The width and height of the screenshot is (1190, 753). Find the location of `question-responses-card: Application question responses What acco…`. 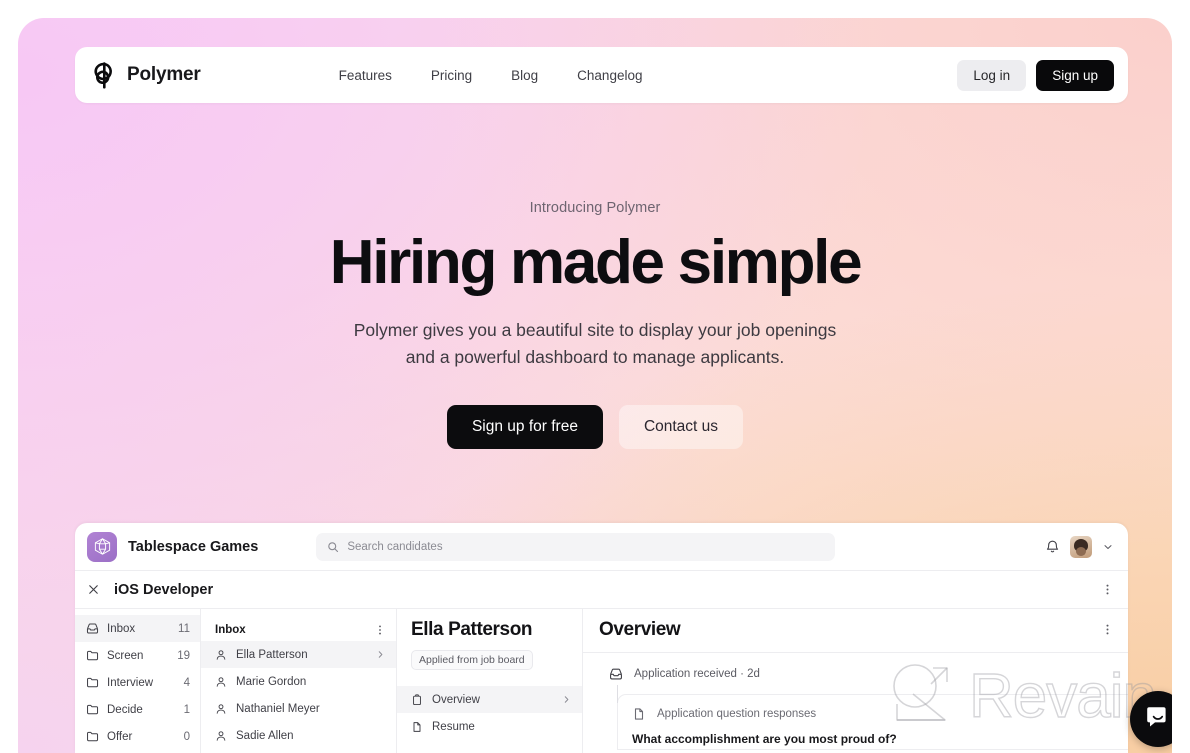

question-responses-card: Application question responses What acco… is located at coordinates (872, 722).